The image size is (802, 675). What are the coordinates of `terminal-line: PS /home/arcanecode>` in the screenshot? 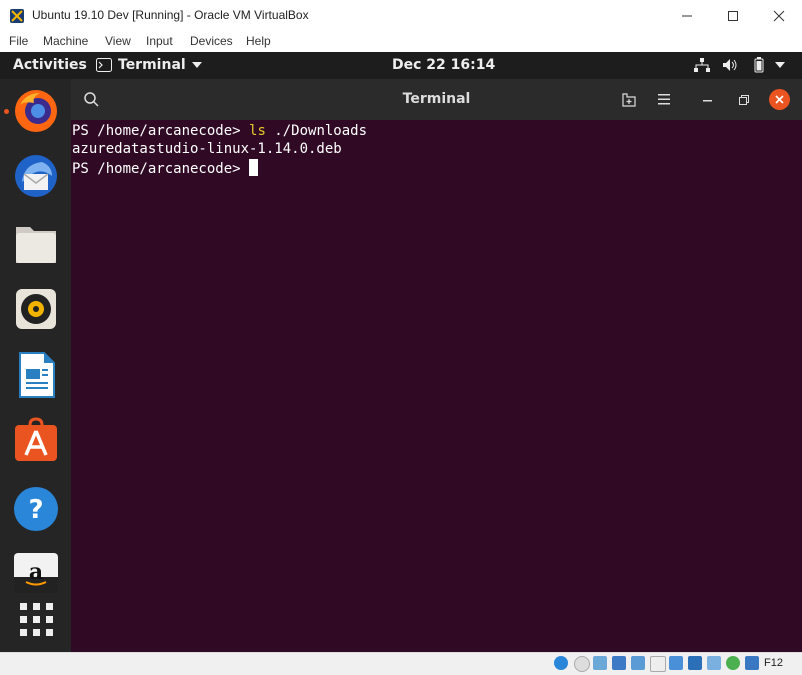 It's located at (165, 168).